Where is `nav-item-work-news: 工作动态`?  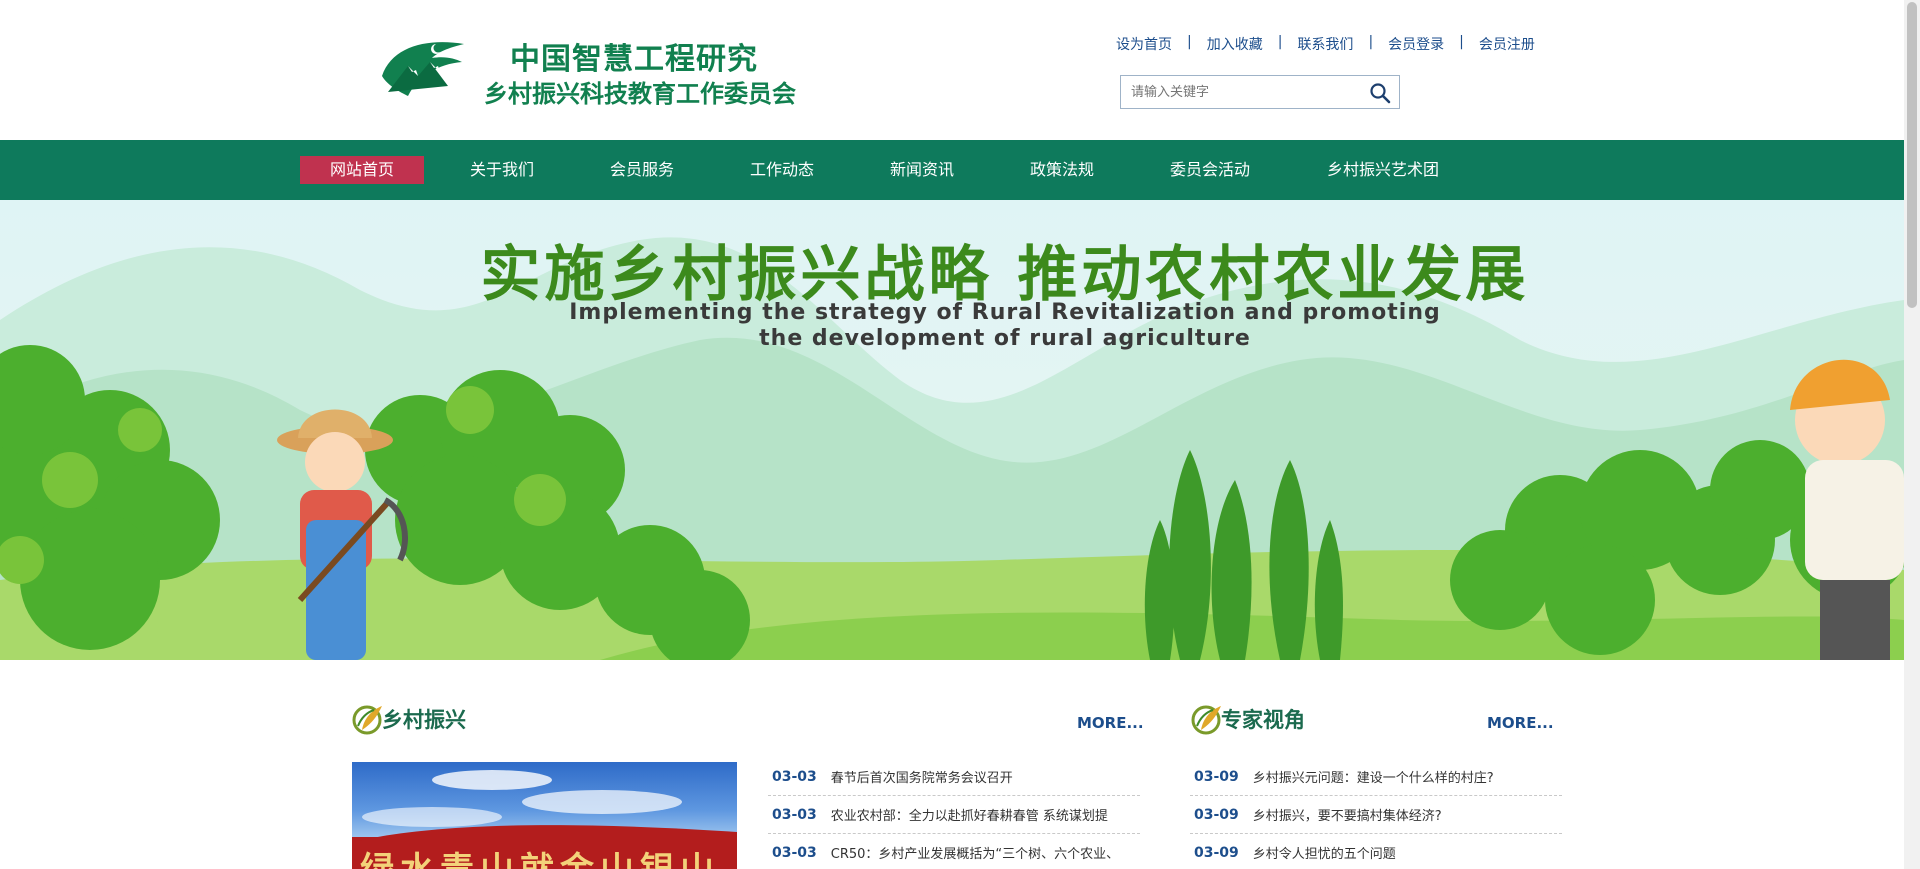
nav-item-work-news: 工作动态 is located at coordinates (782, 170).